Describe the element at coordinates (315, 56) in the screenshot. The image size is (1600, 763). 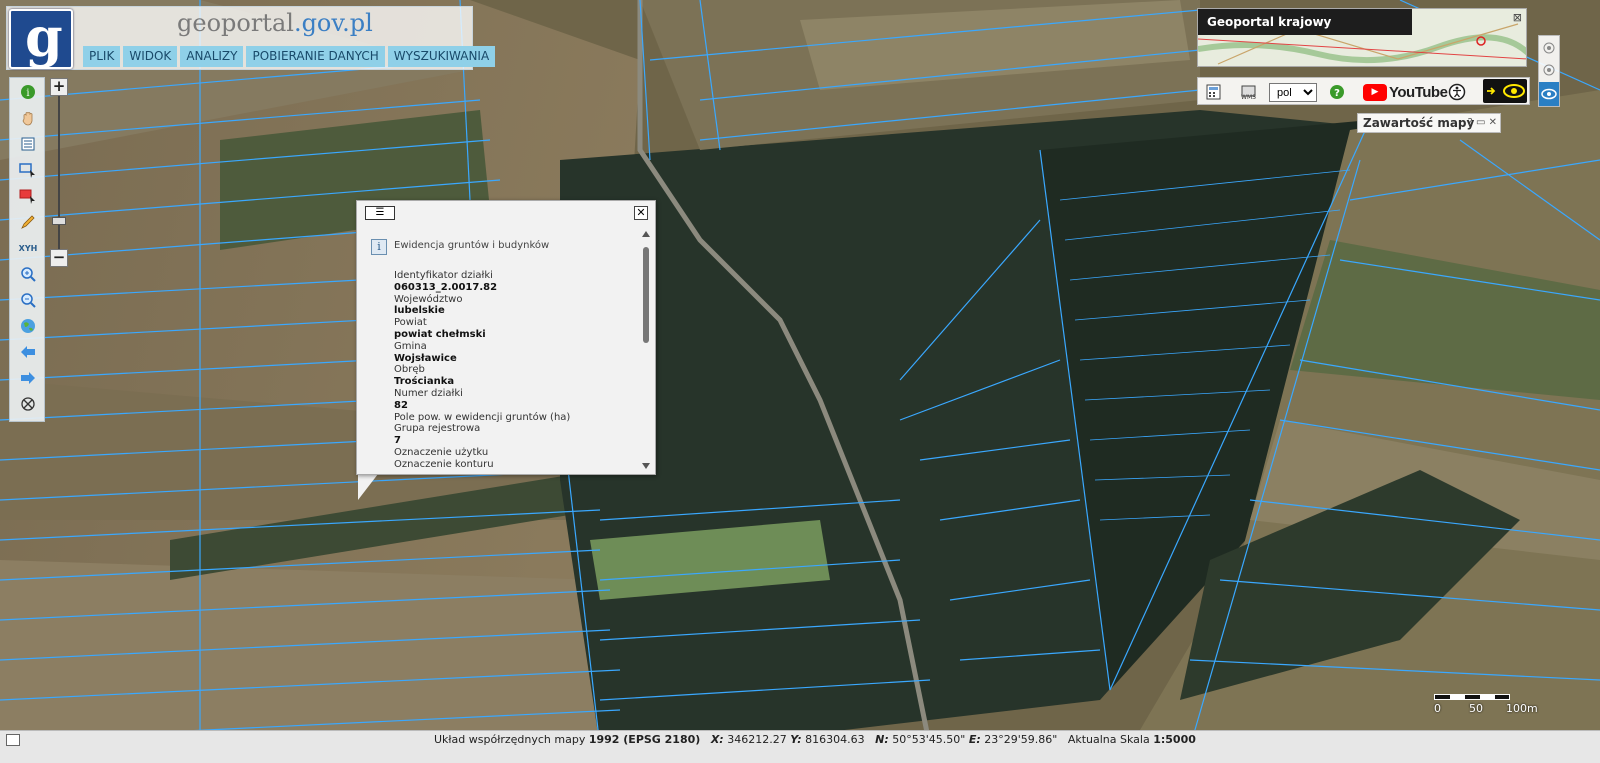
I see `menu-pobieranie-danych: POBIERANIE DANYCH` at that location.